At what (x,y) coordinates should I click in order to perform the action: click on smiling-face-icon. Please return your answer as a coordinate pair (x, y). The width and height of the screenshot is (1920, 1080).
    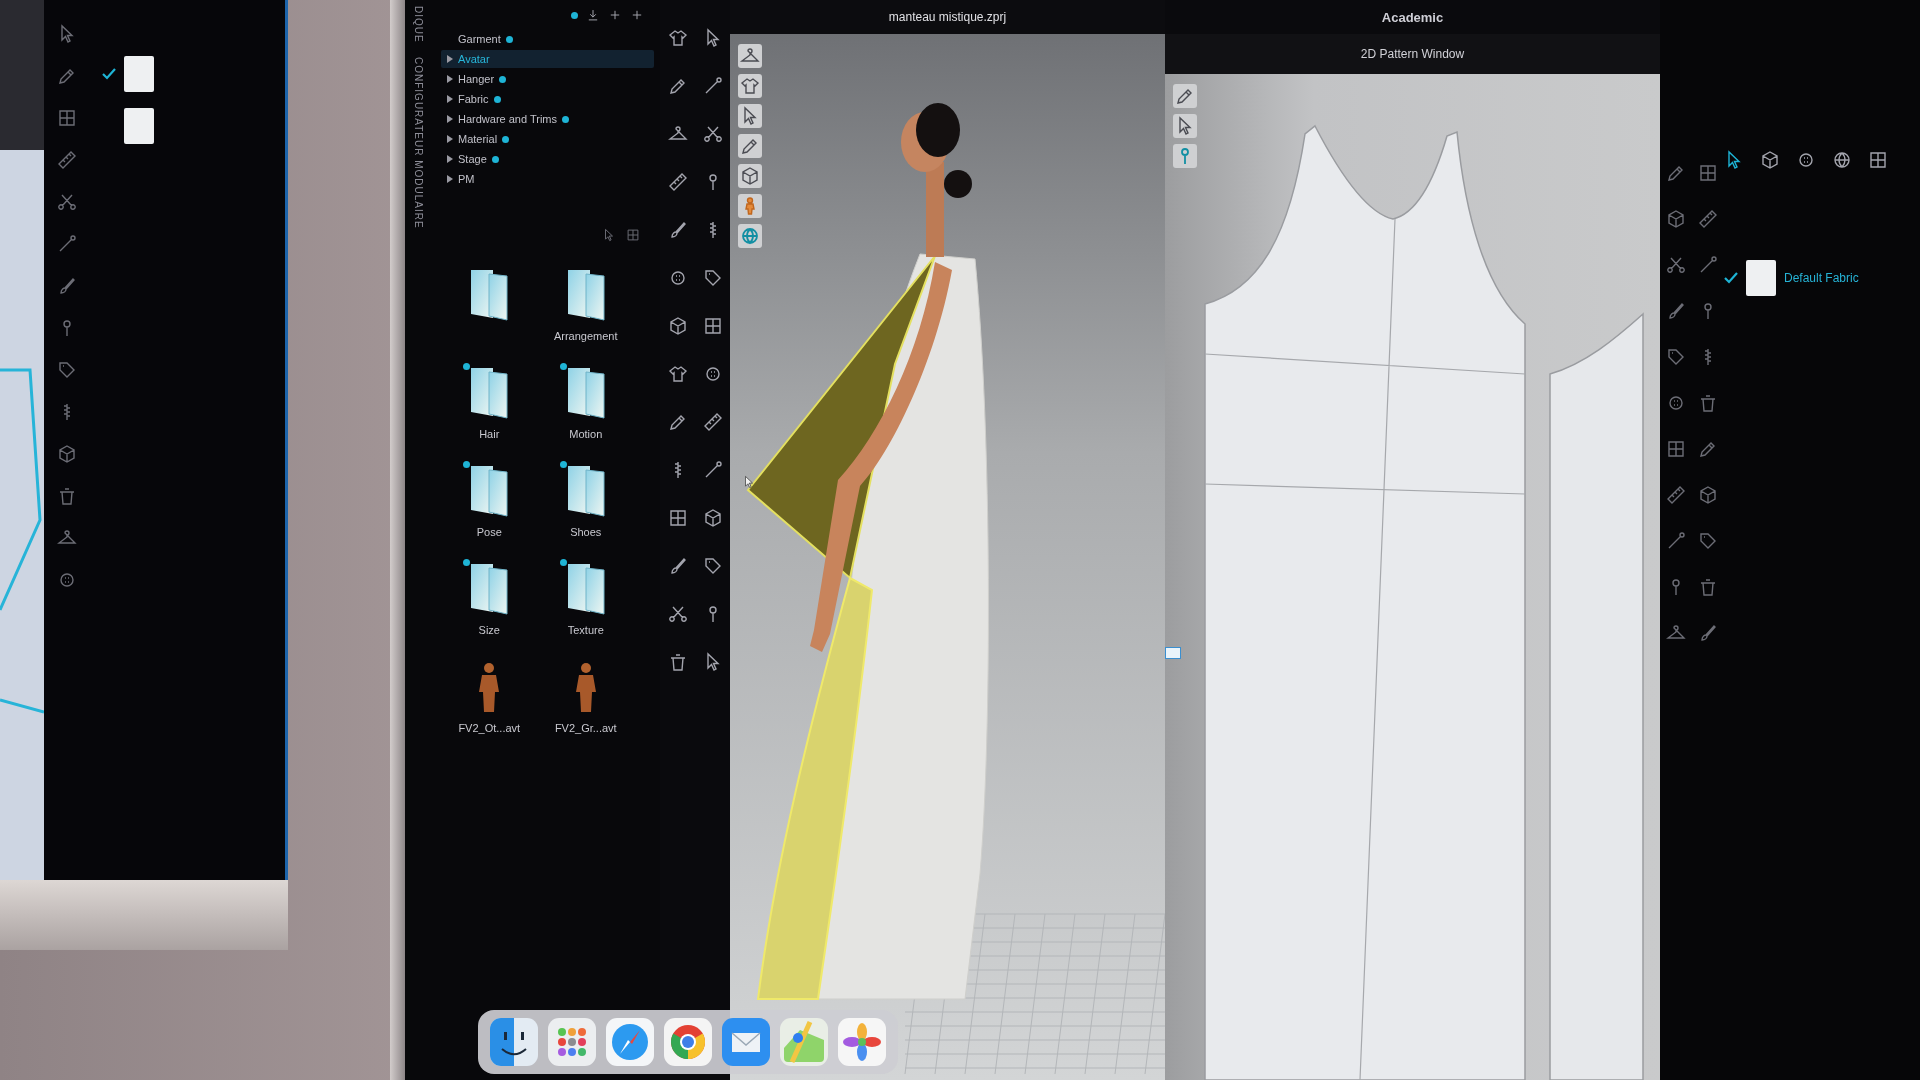
    Looking at the image, I should click on (514, 1042).